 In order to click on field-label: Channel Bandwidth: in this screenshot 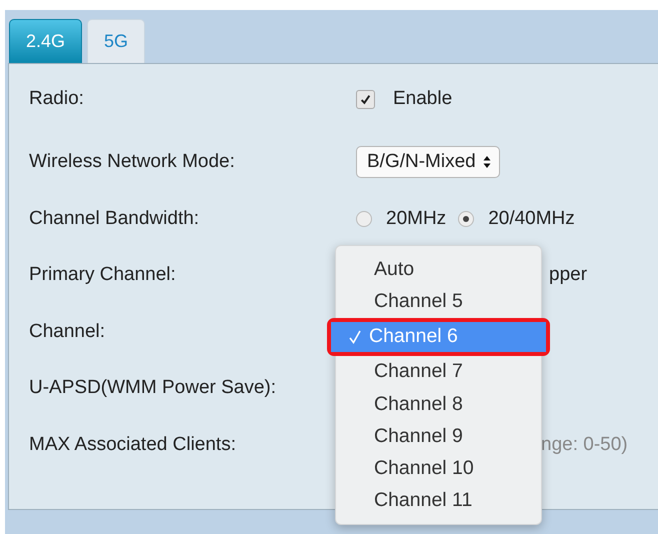, I will do `click(114, 218)`.